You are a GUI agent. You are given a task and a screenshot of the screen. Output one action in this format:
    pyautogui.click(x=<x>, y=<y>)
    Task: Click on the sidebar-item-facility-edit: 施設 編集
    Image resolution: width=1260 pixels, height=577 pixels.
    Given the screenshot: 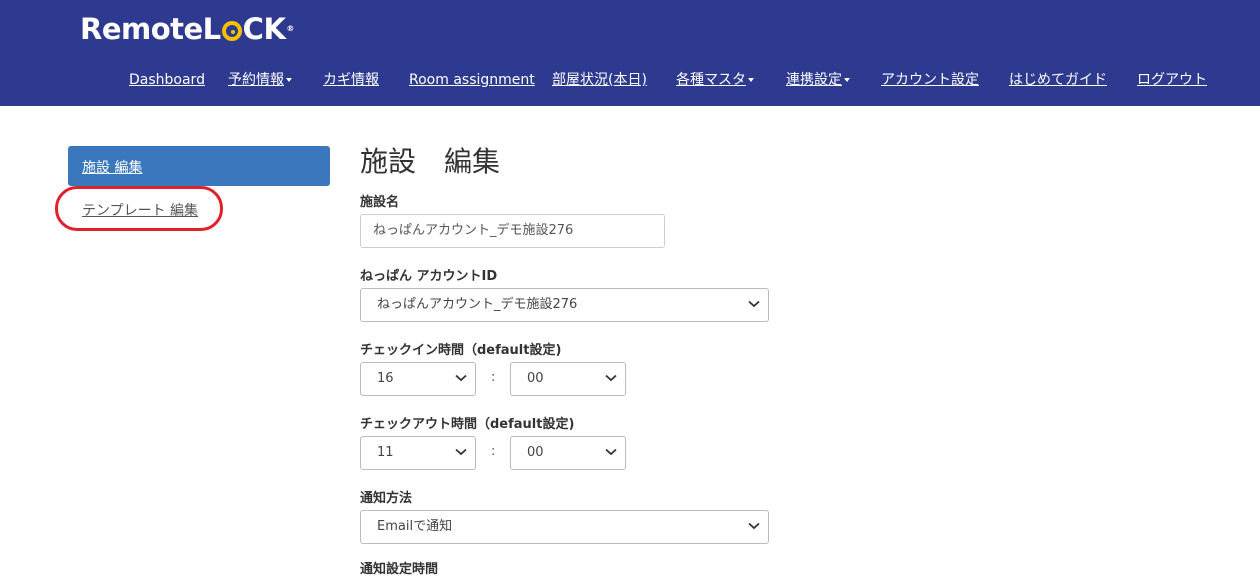 What is the action you would take?
    pyautogui.click(x=199, y=166)
    